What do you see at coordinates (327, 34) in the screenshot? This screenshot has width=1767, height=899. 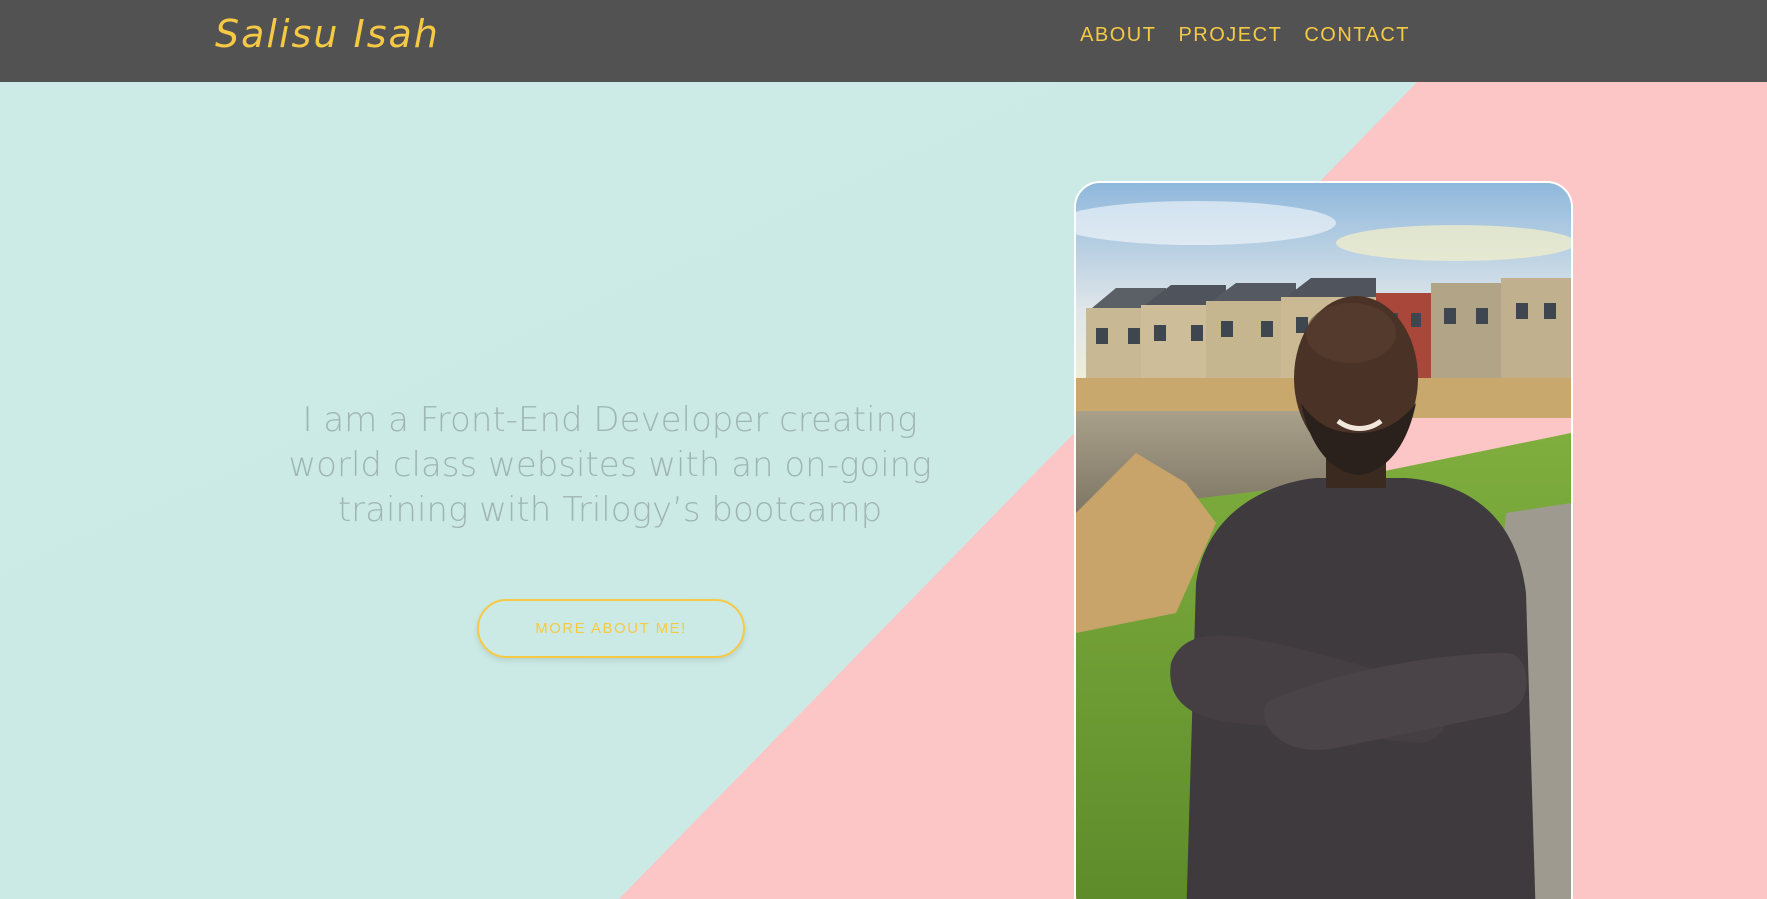 I see `brand-logo-link: Salisu Isah` at bounding box center [327, 34].